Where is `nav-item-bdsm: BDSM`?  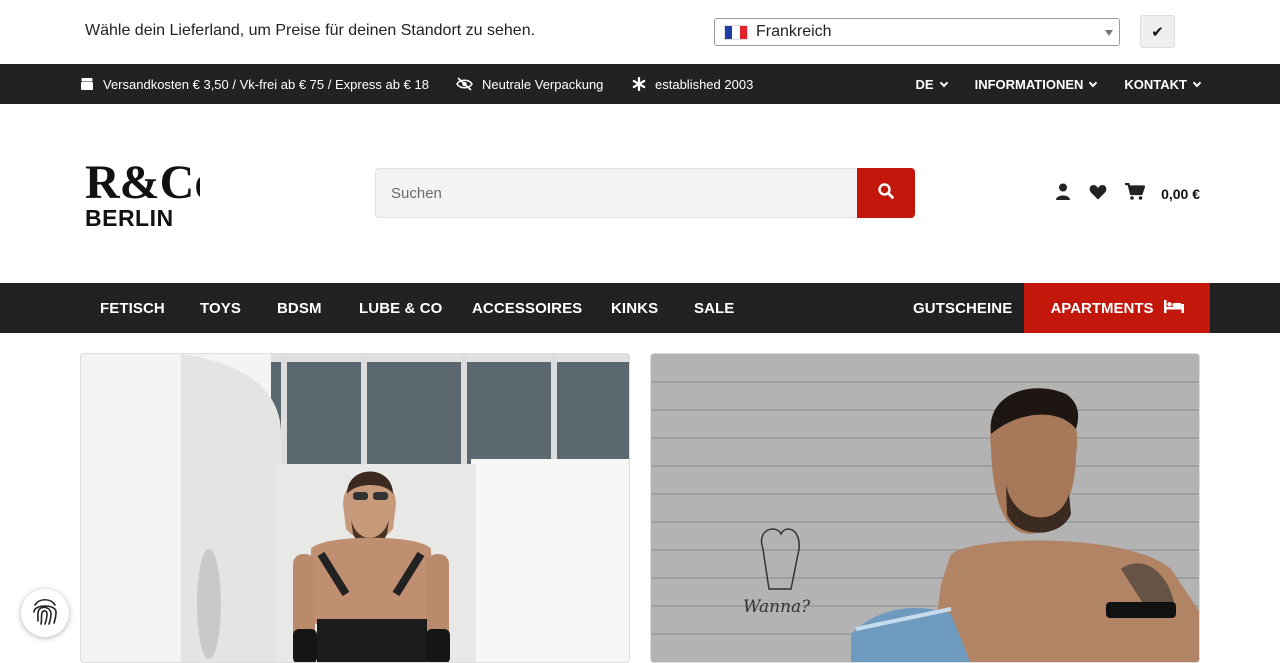
nav-item-bdsm: BDSM is located at coordinates (299, 308).